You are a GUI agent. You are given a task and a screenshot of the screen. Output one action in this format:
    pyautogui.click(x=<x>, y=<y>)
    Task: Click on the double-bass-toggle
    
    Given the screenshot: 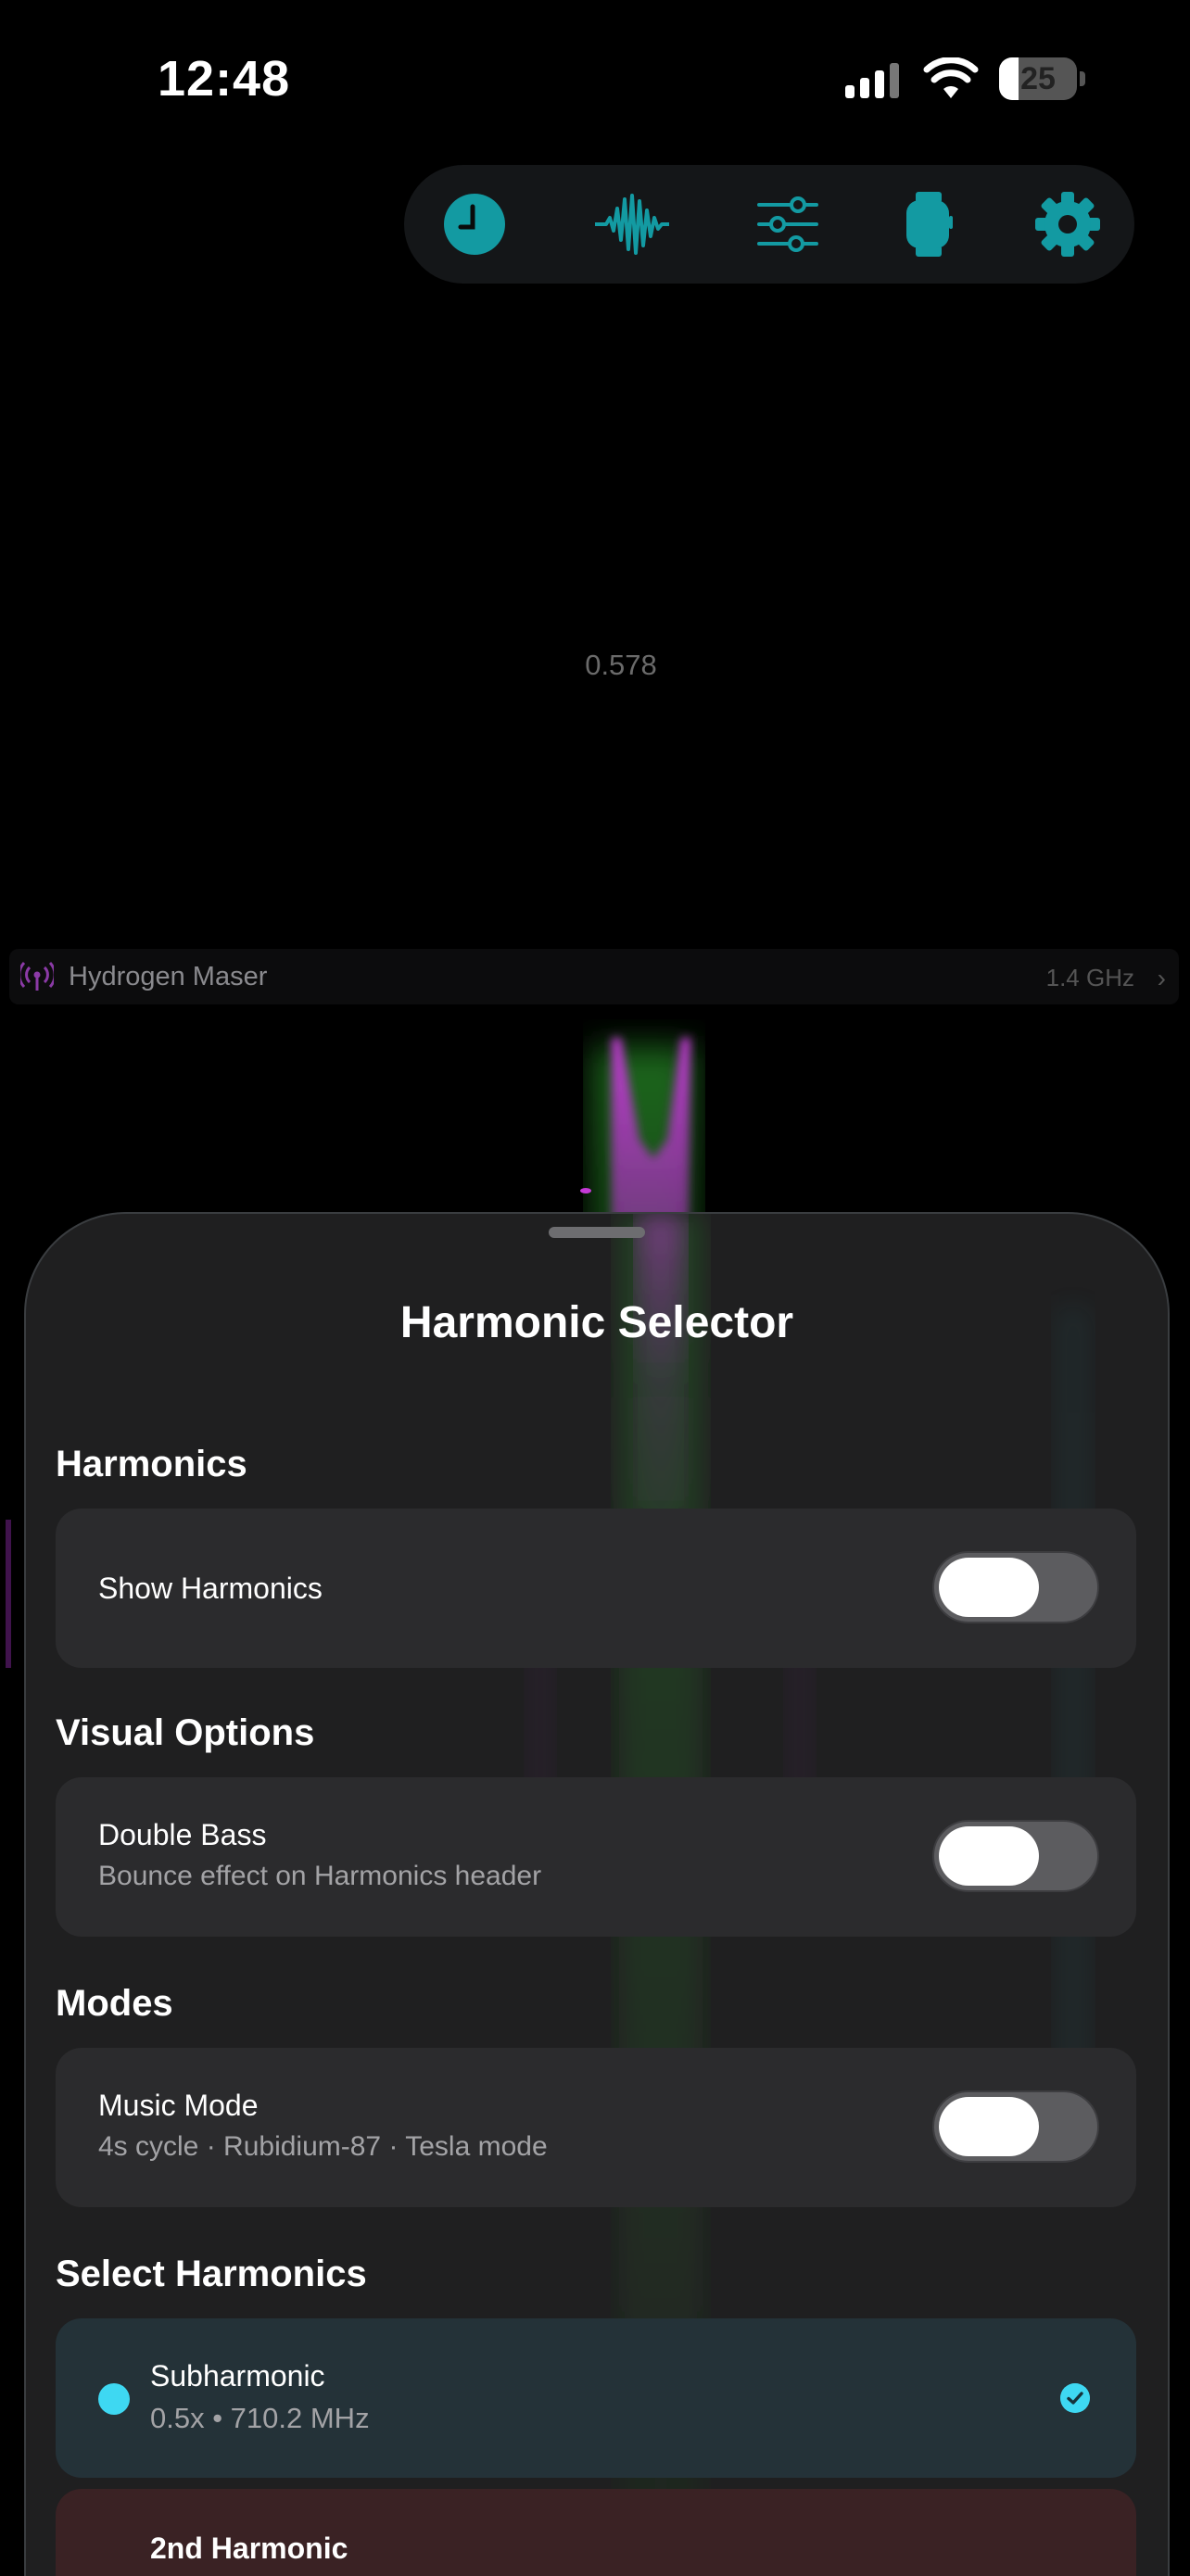 What is the action you would take?
    pyautogui.click(x=1015, y=1856)
    